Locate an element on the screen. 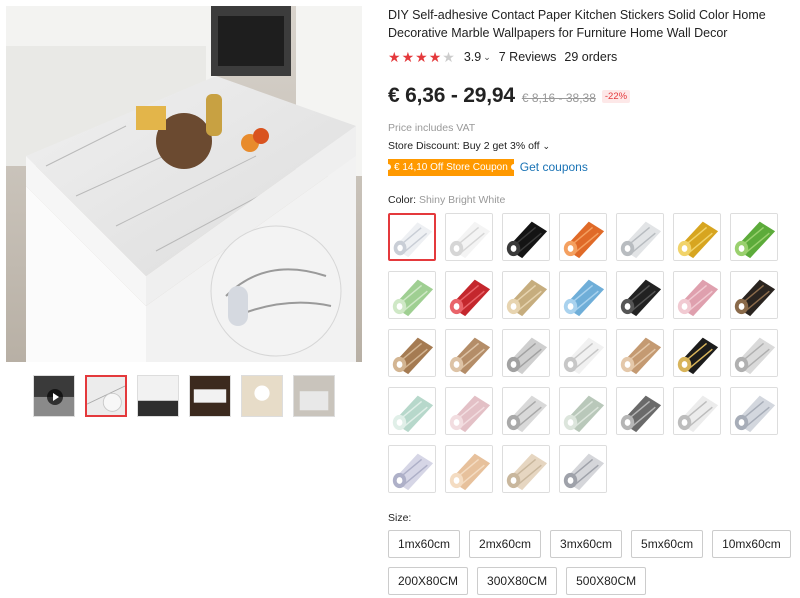 The image size is (800, 598). current-price: € 6,36 - 29,94 is located at coordinates (451, 95).